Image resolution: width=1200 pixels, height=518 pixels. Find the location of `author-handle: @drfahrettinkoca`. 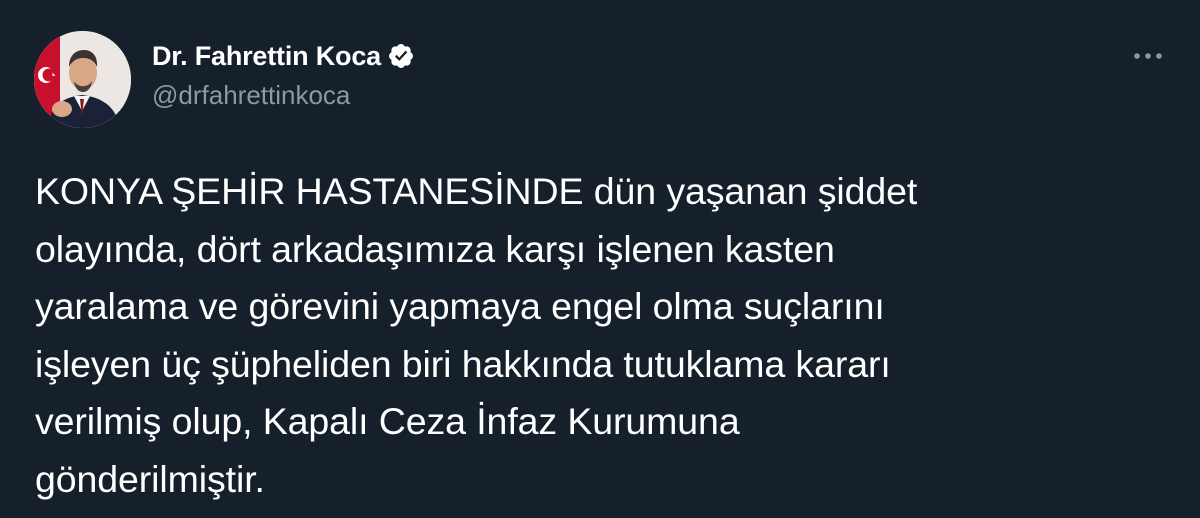

author-handle: @drfahrettinkoca is located at coordinates (283, 95).